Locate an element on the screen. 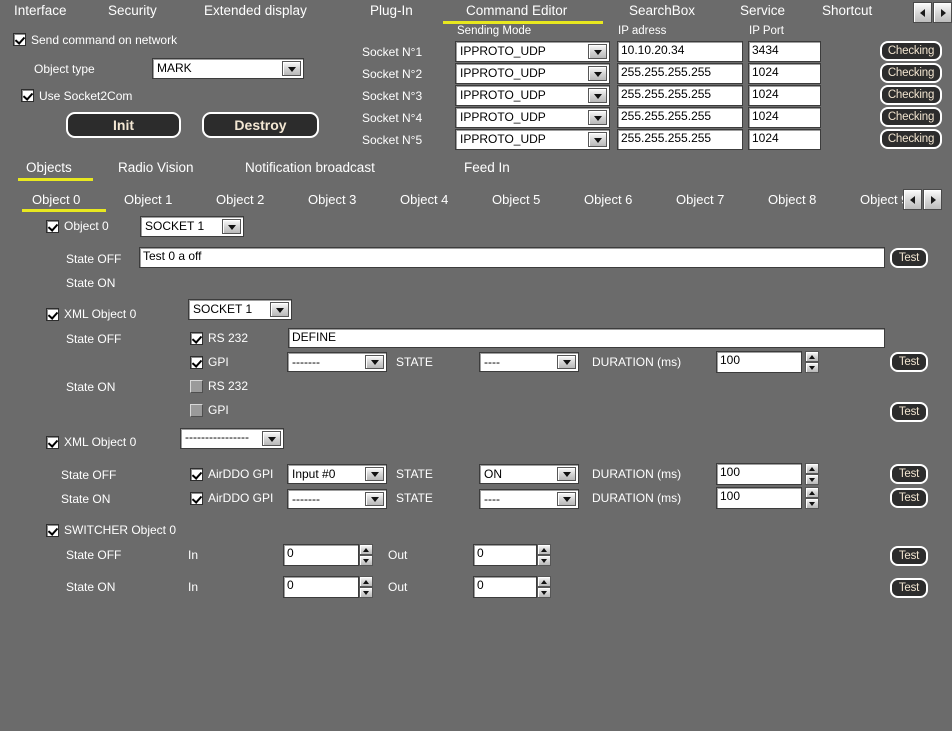  object-tabs-scroll-right-button is located at coordinates (932, 199).